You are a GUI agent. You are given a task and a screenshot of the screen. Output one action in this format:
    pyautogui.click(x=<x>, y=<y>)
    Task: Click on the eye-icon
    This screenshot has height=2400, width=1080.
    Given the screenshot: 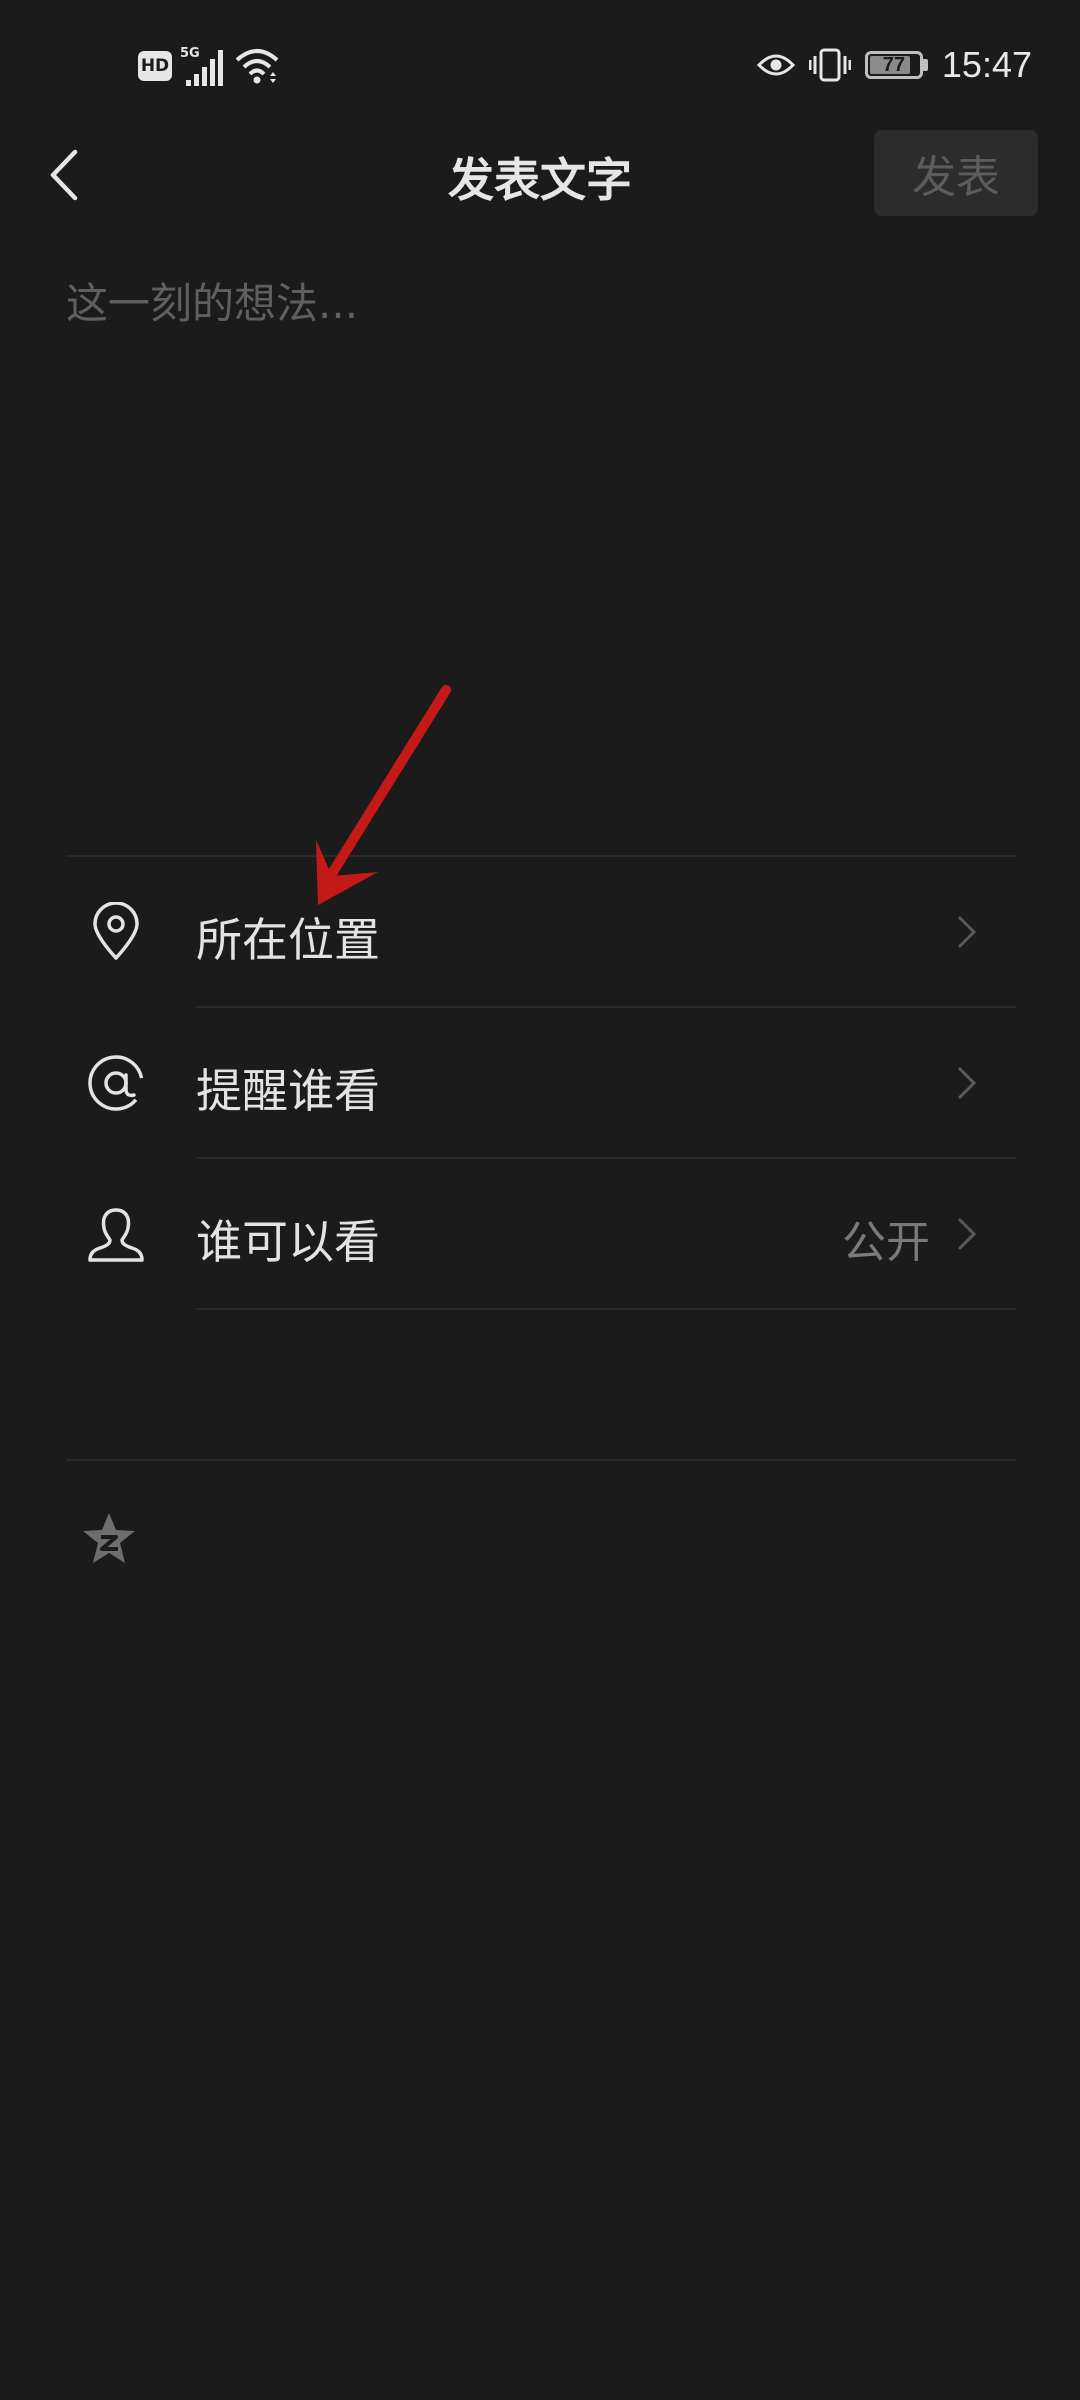 What is the action you would take?
    pyautogui.click(x=775, y=65)
    